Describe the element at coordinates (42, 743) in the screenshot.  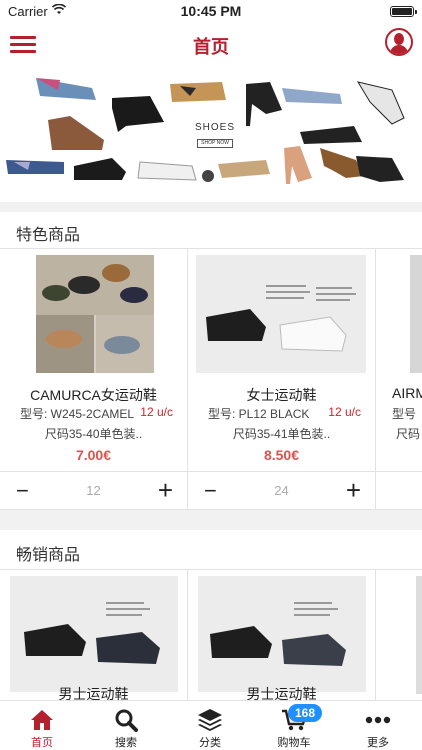
I see `tab-label: 首页` at that location.